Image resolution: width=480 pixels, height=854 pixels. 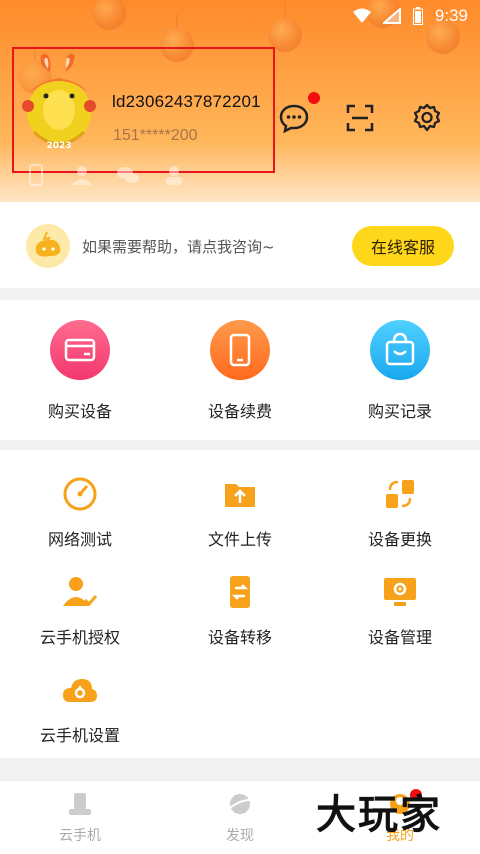 I want to click on network-test-item: 网络测试, so click(x=80, y=513).